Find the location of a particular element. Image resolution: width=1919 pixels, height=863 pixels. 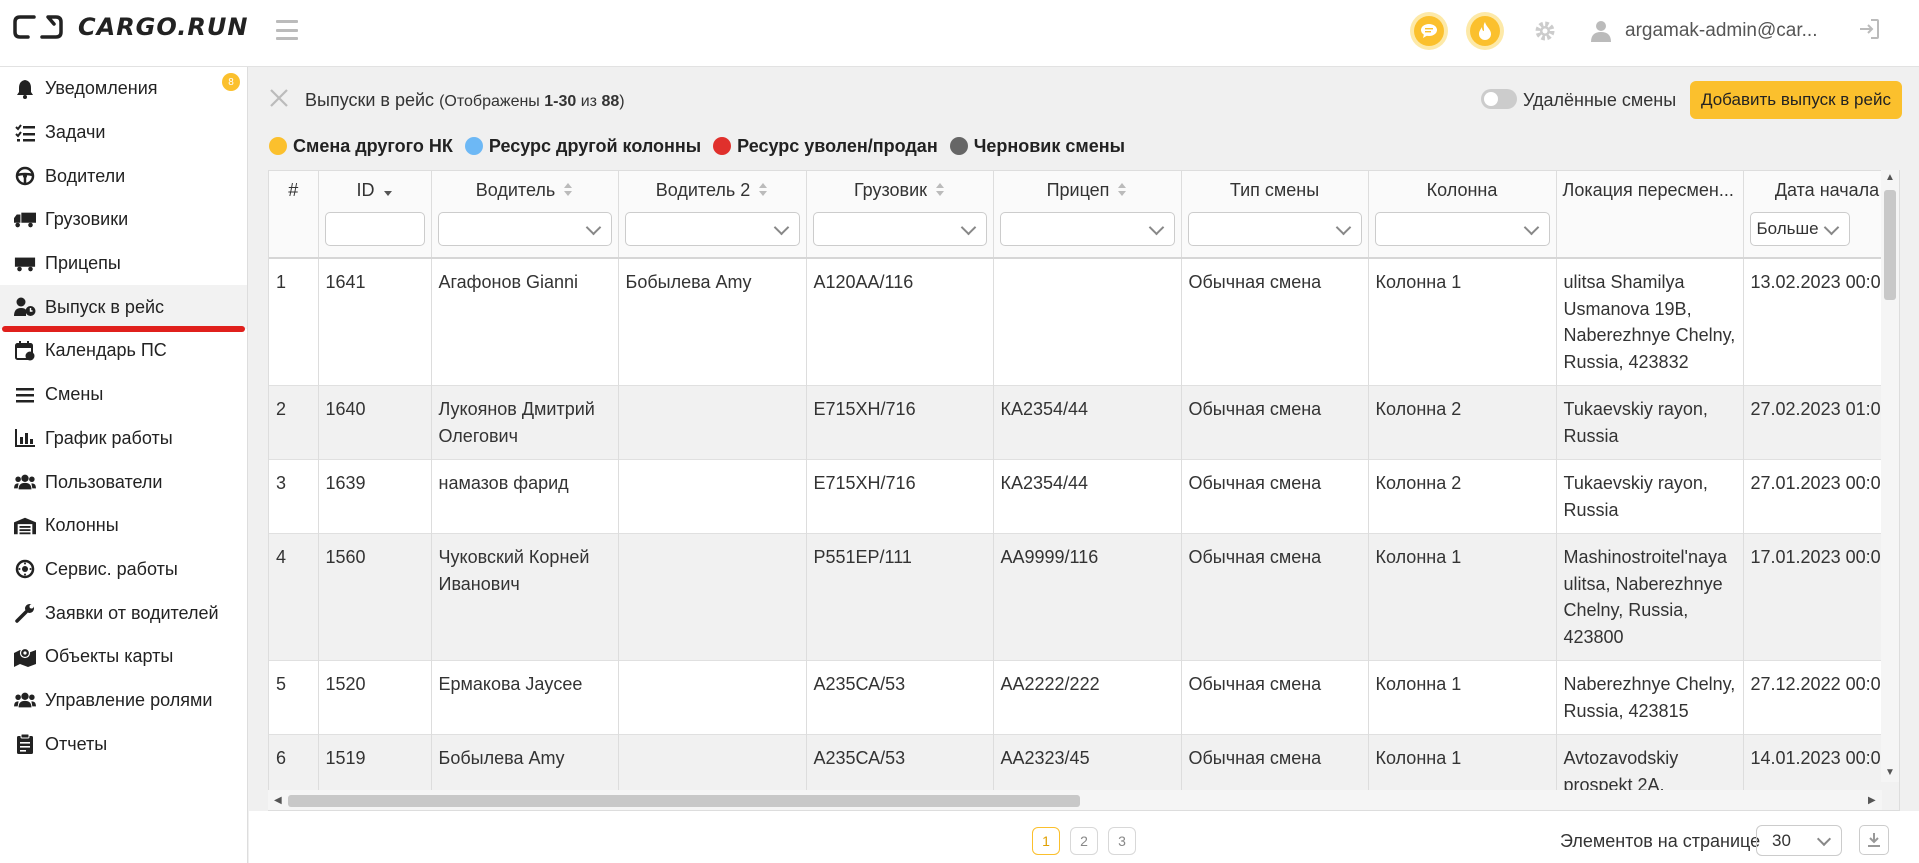

col-header-trailer: Прицеп is located at coordinates (1087, 215).